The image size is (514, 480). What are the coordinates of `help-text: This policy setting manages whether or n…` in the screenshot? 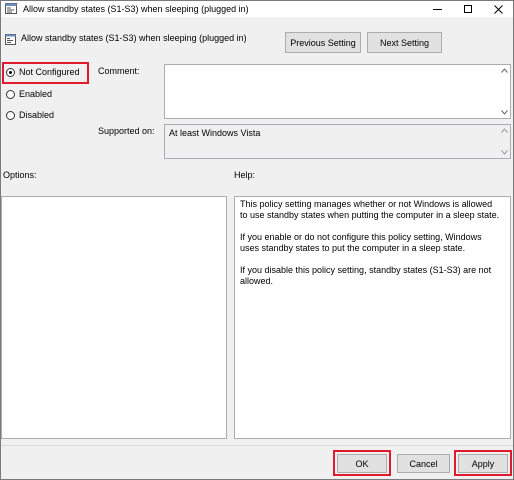 It's located at (371, 248).